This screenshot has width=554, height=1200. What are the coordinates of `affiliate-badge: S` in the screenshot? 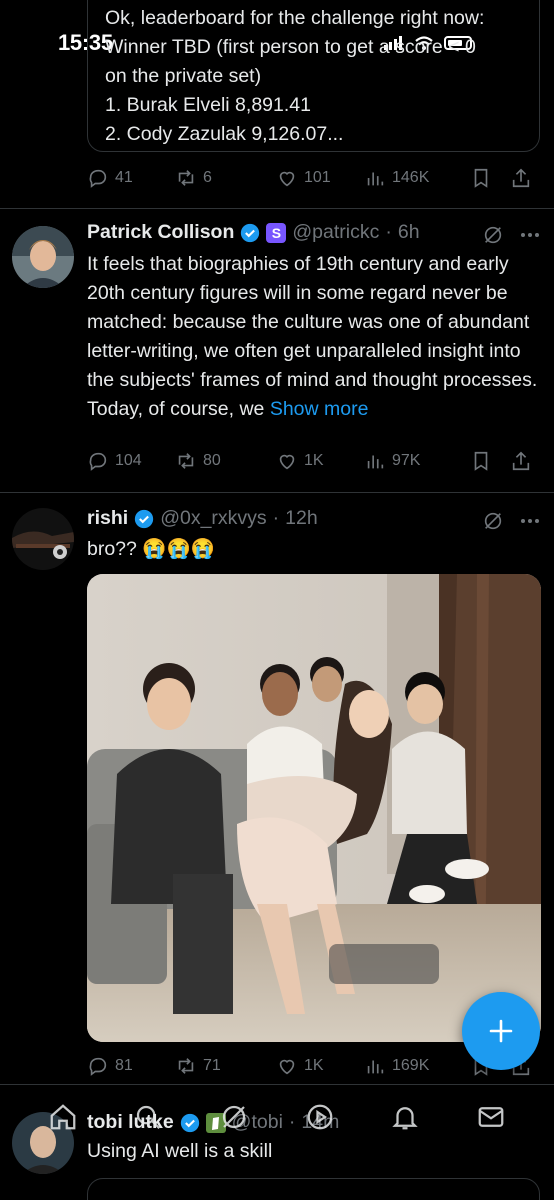 It's located at (276, 232).